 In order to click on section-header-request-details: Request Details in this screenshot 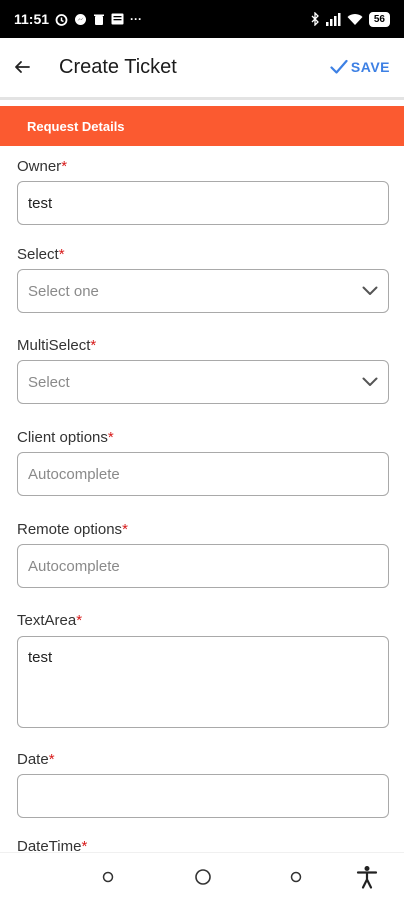, I will do `click(202, 126)`.